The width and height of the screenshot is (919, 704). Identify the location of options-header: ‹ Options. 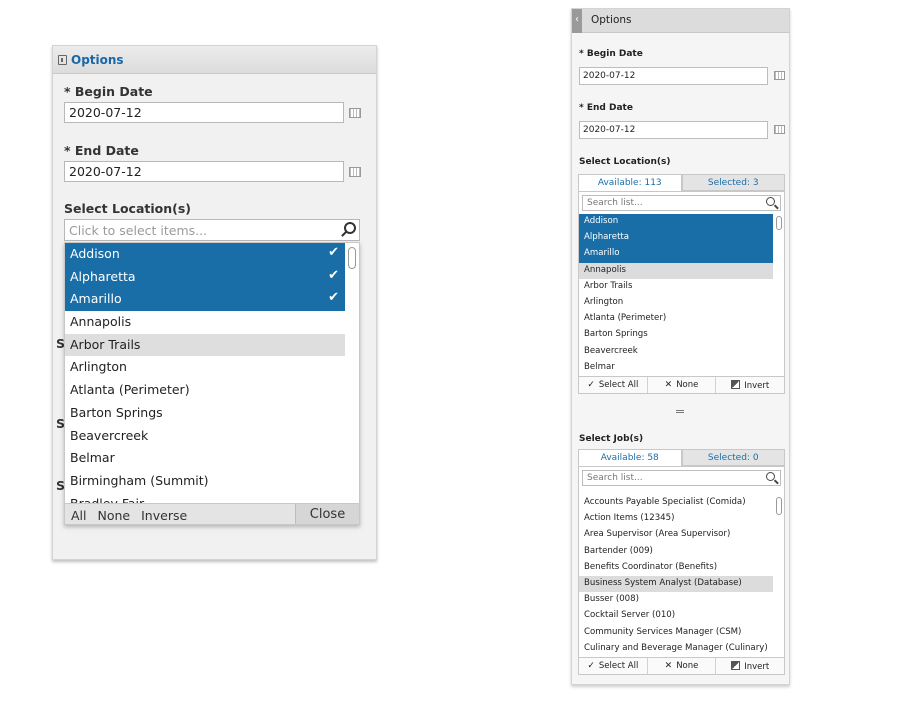
(680, 21).